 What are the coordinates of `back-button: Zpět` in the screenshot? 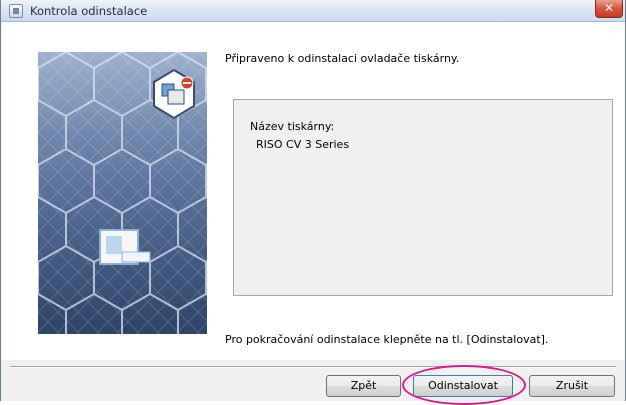 It's located at (363, 386).